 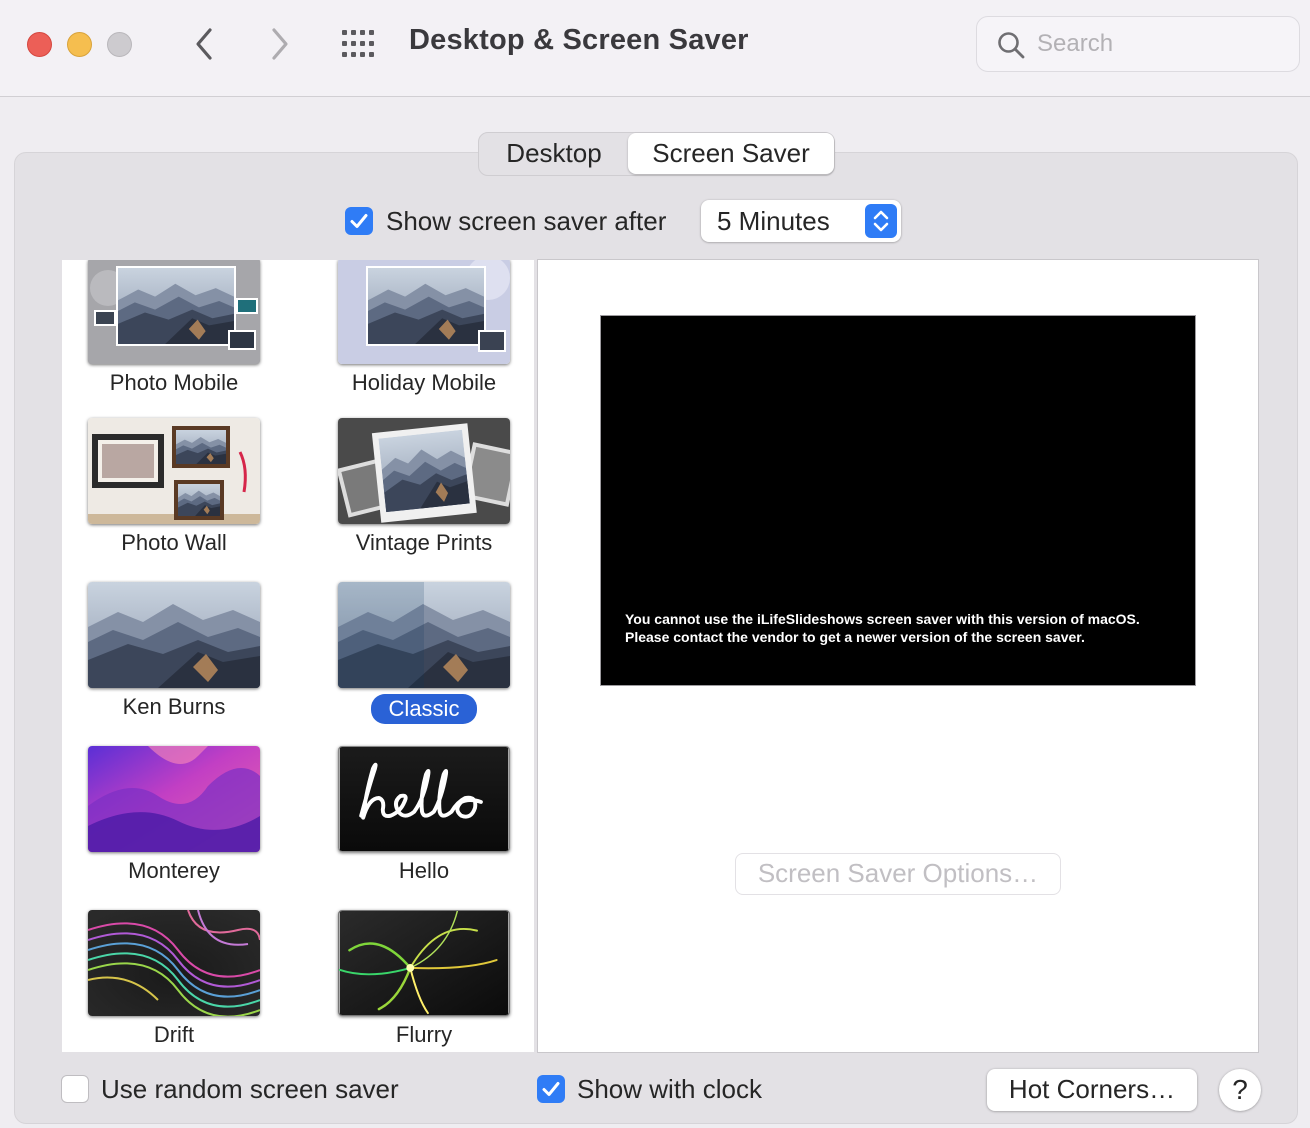 I want to click on random-saver-label: Use random screen saver, so click(x=250, y=1089).